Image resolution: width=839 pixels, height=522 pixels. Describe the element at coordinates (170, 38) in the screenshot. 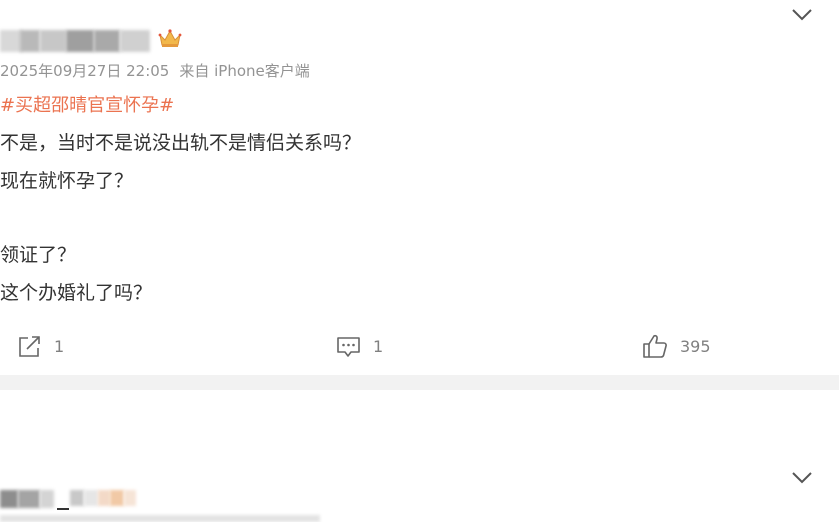

I see `crown-badge-icon` at that location.